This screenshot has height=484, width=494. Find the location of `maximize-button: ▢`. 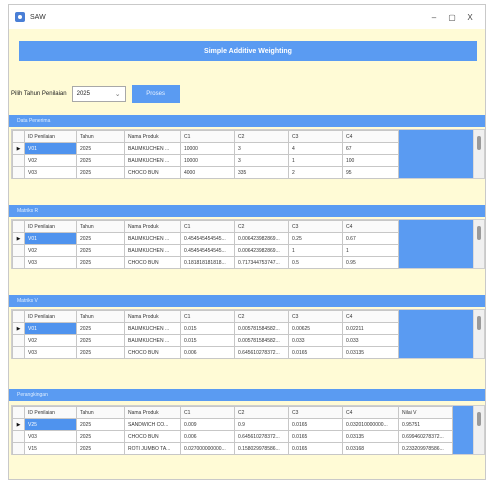

maximize-button: ▢ is located at coordinates (452, 17).